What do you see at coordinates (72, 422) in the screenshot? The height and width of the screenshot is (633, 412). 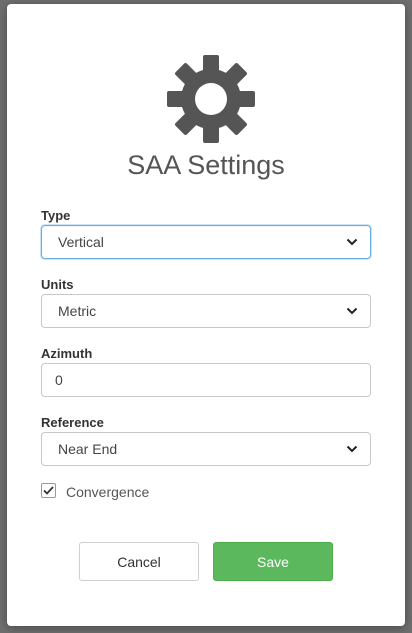 I see `reference-label: Reference` at bounding box center [72, 422].